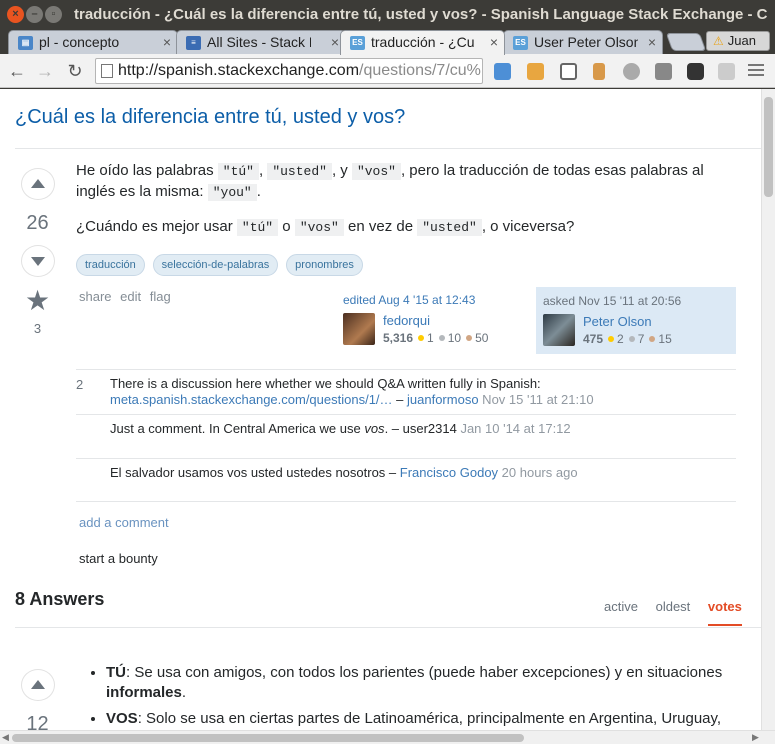  What do you see at coordinates (586, 42) in the screenshot?
I see `tab-label: User Peter Olson` at bounding box center [586, 42].